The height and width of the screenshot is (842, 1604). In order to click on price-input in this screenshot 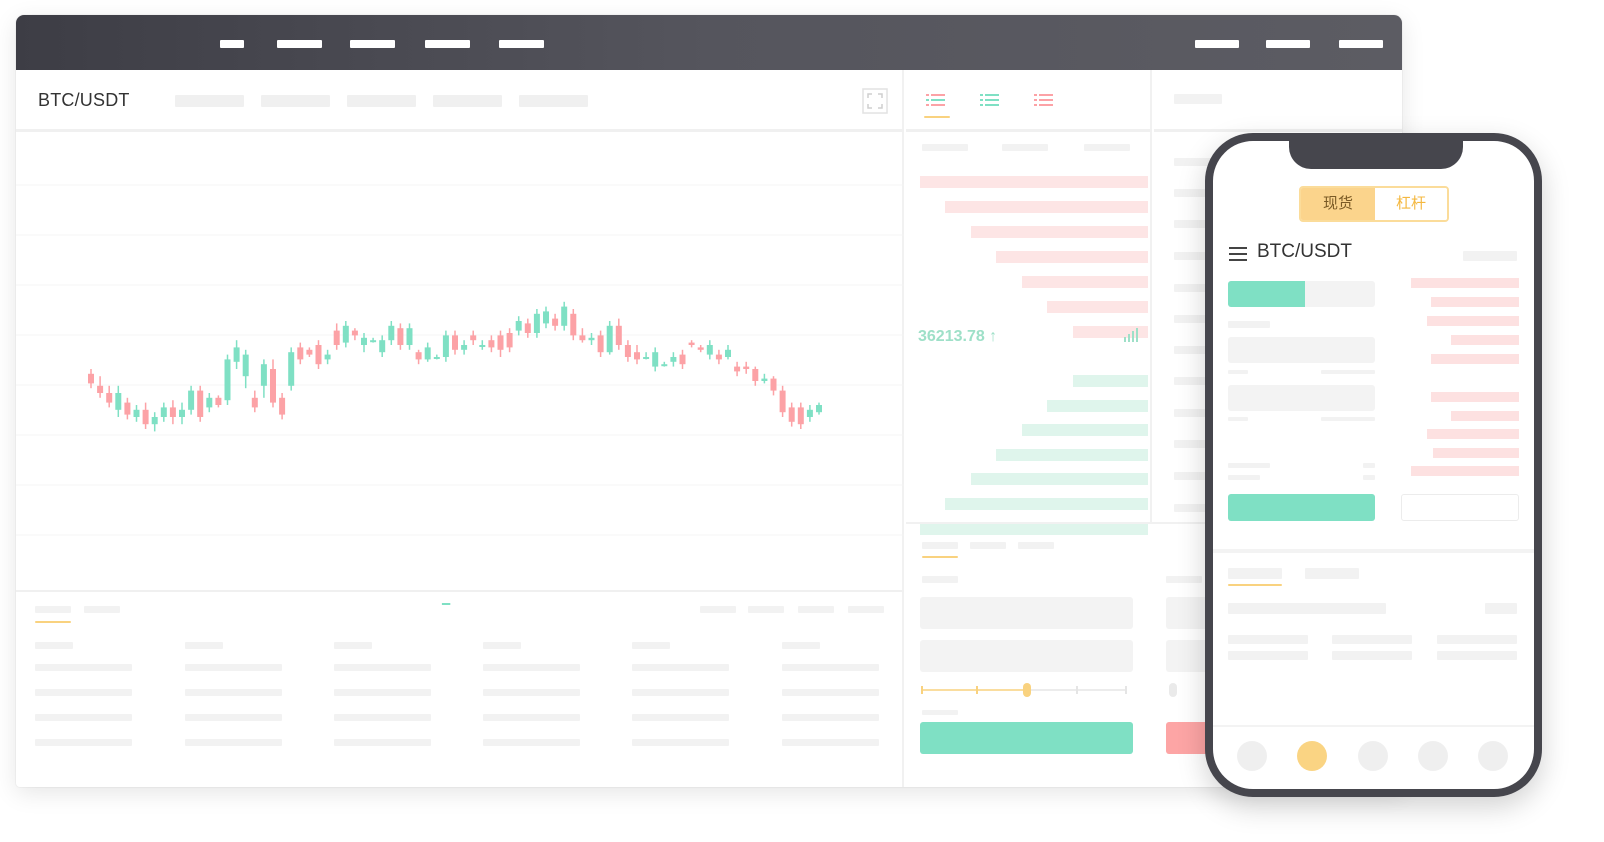, I will do `click(1026, 613)`.